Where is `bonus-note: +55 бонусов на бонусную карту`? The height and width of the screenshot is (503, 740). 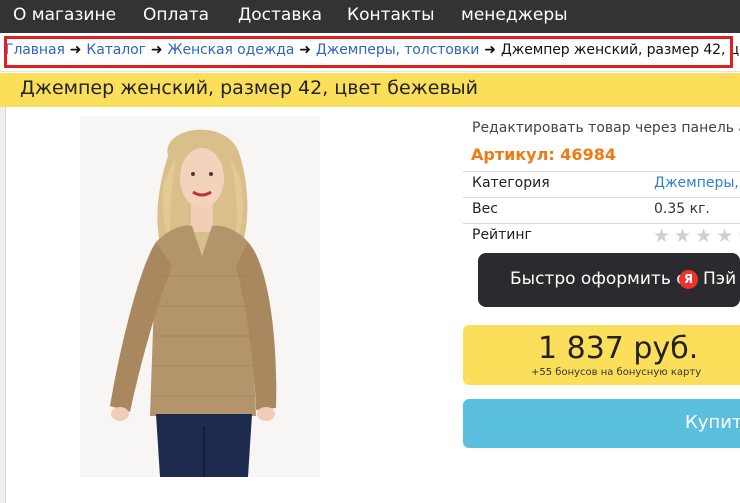 bonus-note: +55 бонусов на бонусную карту is located at coordinates (616, 372).